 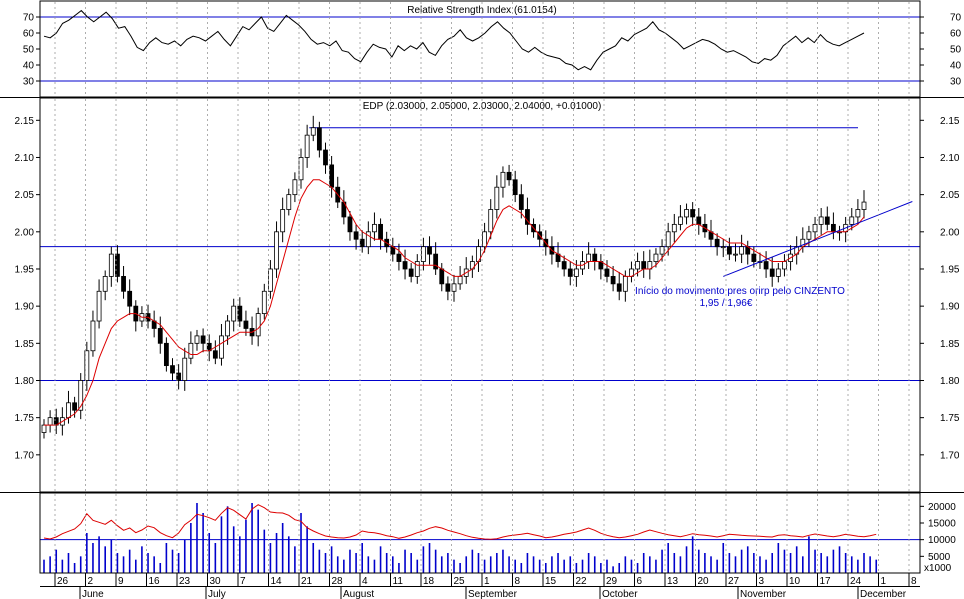 I want to click on day-label: 25, so click(x=460, y=581).